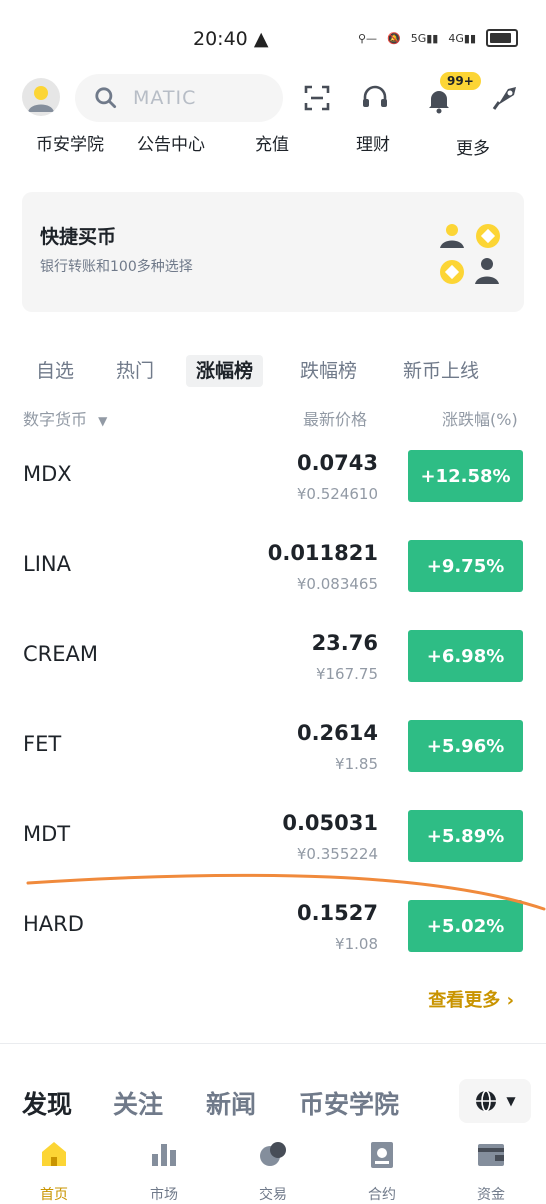 This screenshot has width=546, height=1204. I want to click on discover-tab-news: 新闻, so click(231, 1103).